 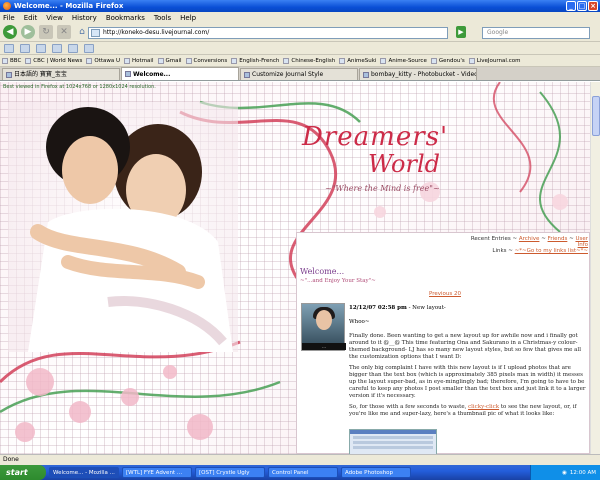 I want to click on links-line: Links ~ ~*~Go to my links list~*~, so click(x=540, y=251).